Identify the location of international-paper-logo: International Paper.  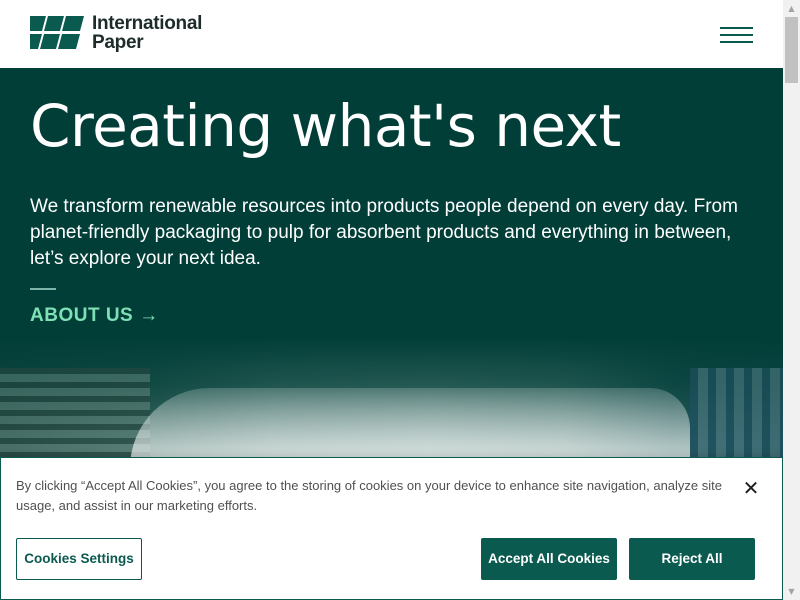
(116, 33).